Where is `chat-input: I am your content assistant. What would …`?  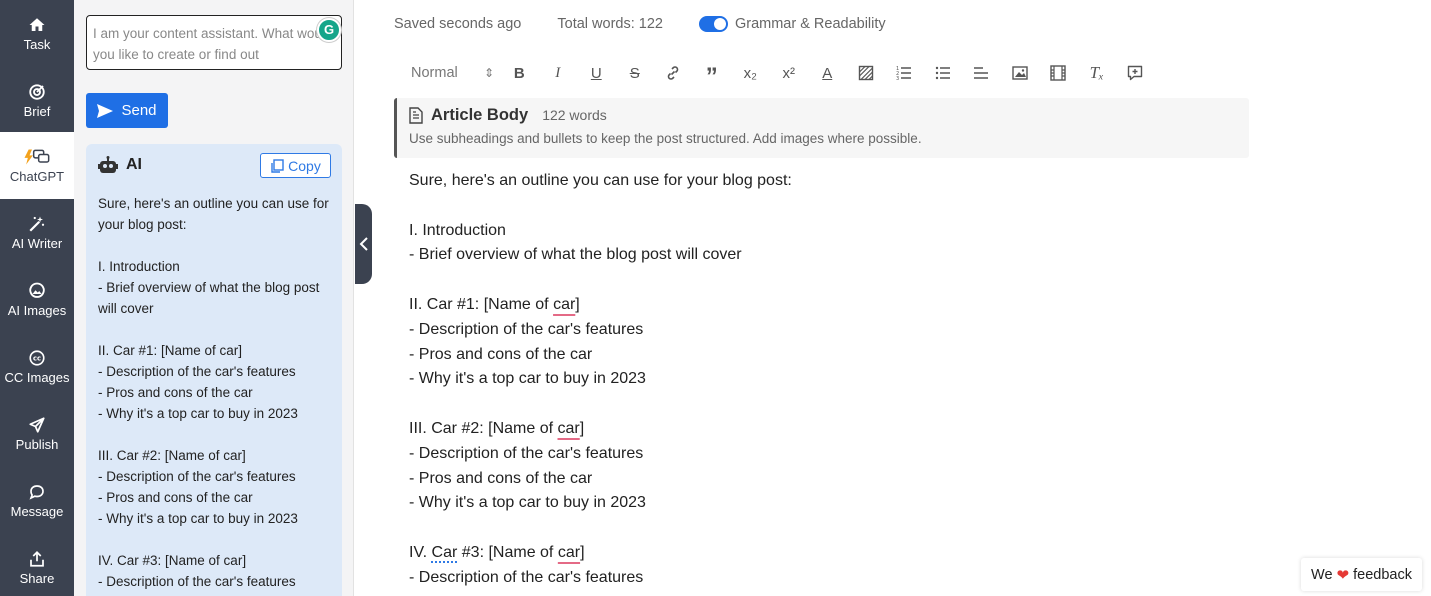 chat-input: I am your content assistant. What would … is located at coordinates (214, 42).